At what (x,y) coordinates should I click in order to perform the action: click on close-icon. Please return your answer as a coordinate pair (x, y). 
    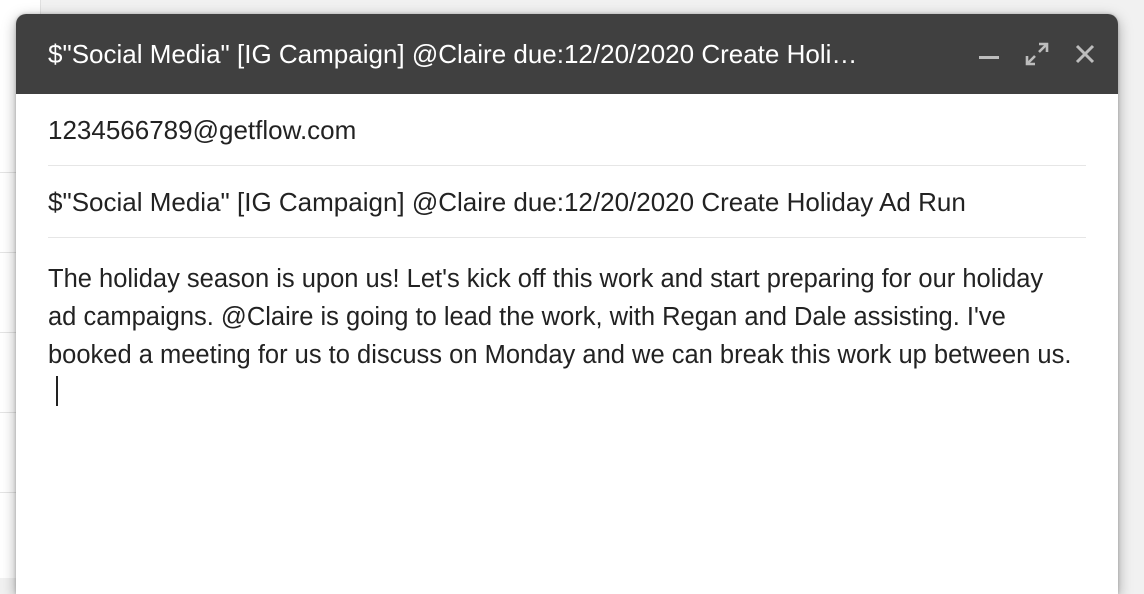
    Looking at the image, I should click on (1085, 54).